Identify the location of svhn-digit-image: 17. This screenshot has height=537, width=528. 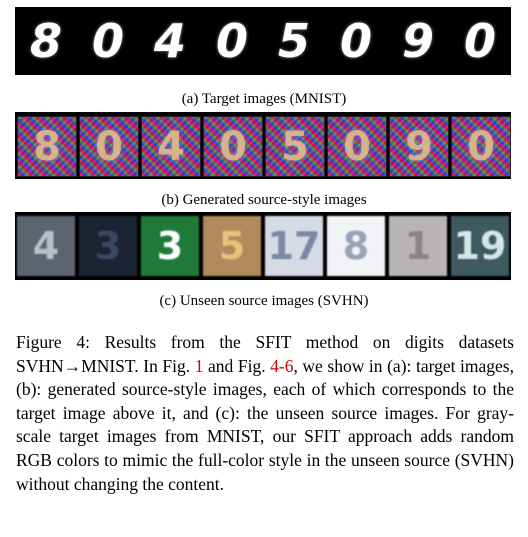
(294, 246).